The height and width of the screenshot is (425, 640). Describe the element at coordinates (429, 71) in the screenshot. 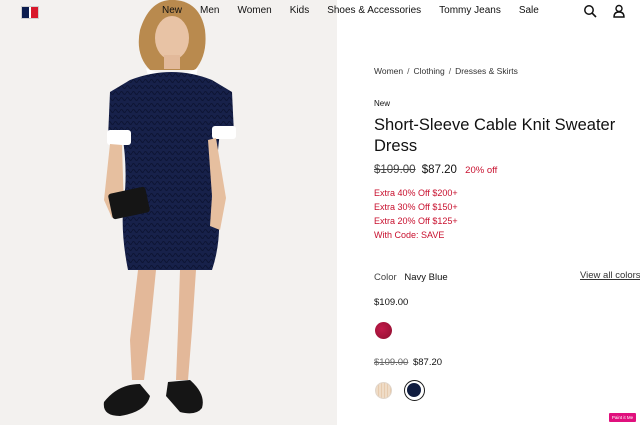

I see `breadcrumb-clothing: Clothing` at that location.